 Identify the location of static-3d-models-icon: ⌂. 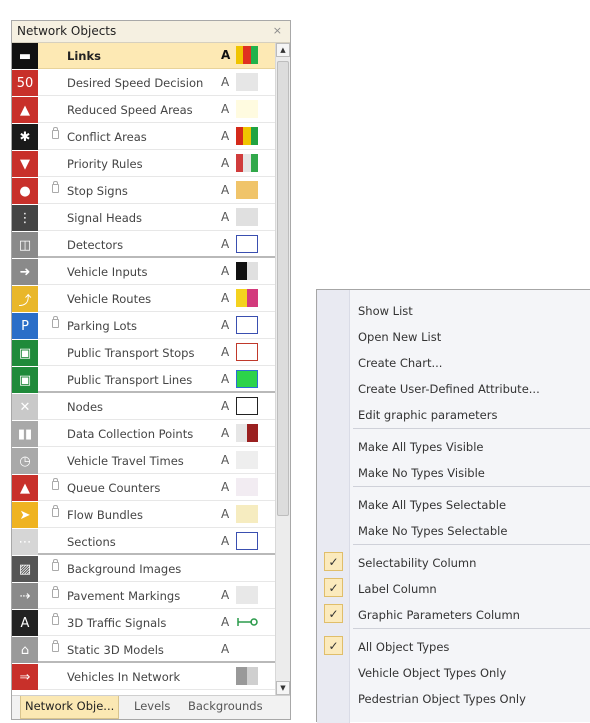
(25, 650).